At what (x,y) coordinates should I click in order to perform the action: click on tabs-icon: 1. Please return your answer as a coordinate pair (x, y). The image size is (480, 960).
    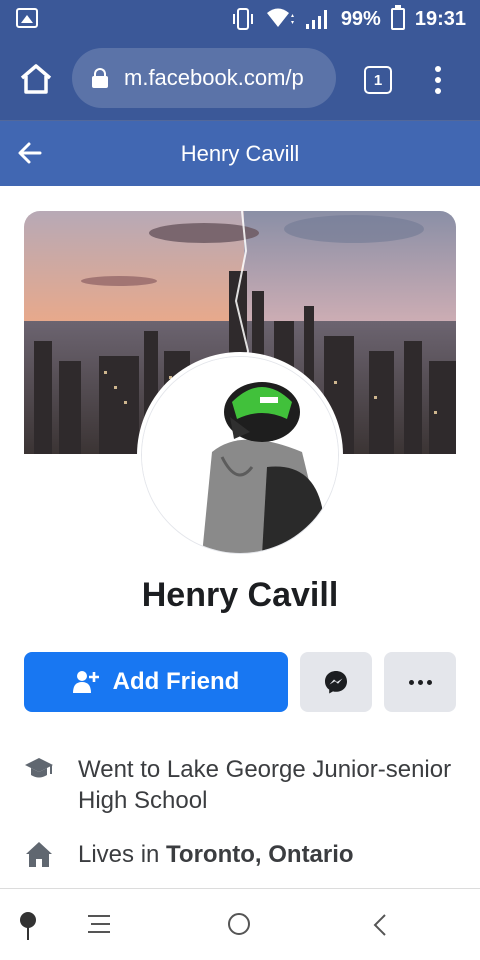
    Looking at the image, I should click on (378, 80).